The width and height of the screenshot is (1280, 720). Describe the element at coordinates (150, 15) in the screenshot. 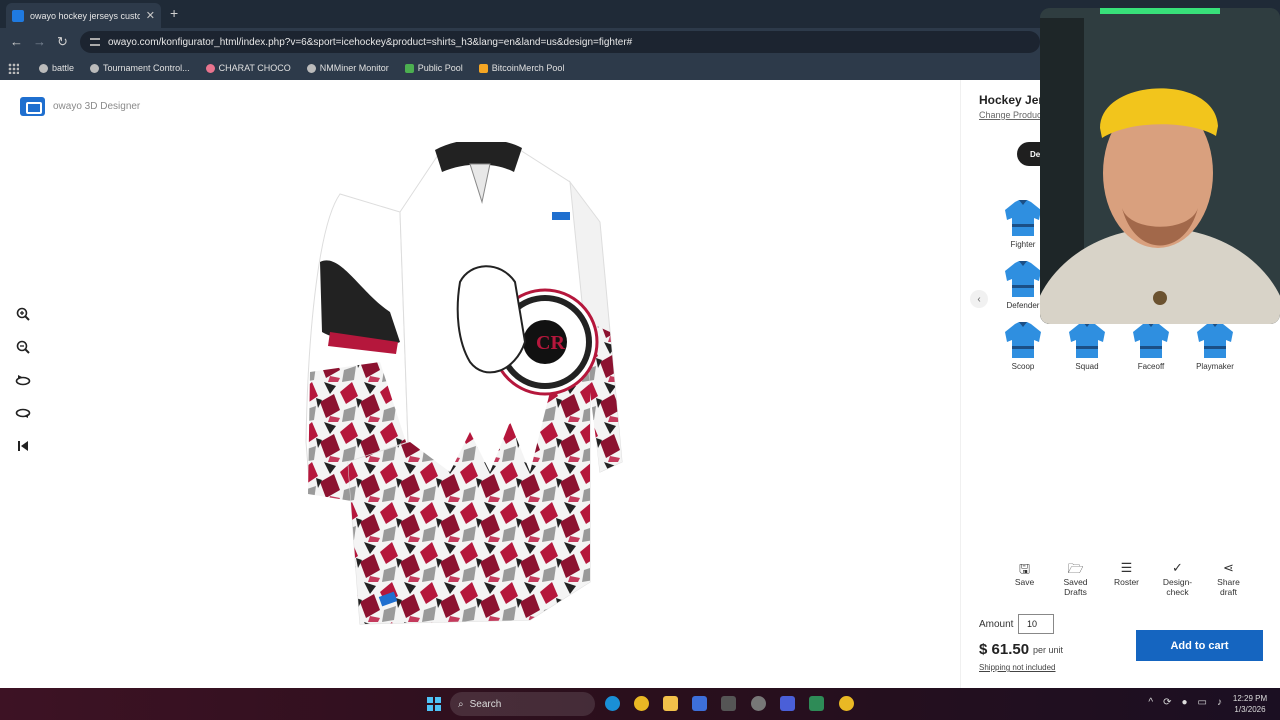

I see `close-tab-icon: ✕` at that location.